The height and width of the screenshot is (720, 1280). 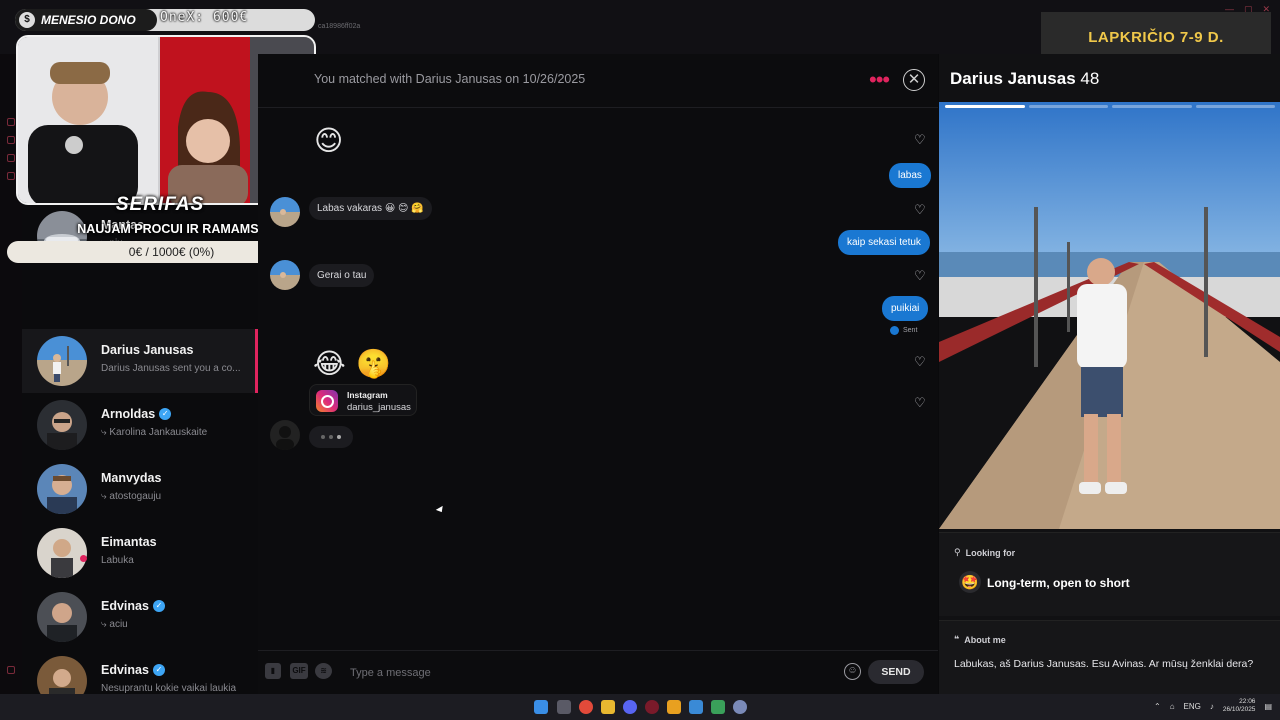 I want to click on rail-home-icon, so click(x=11, y=122).